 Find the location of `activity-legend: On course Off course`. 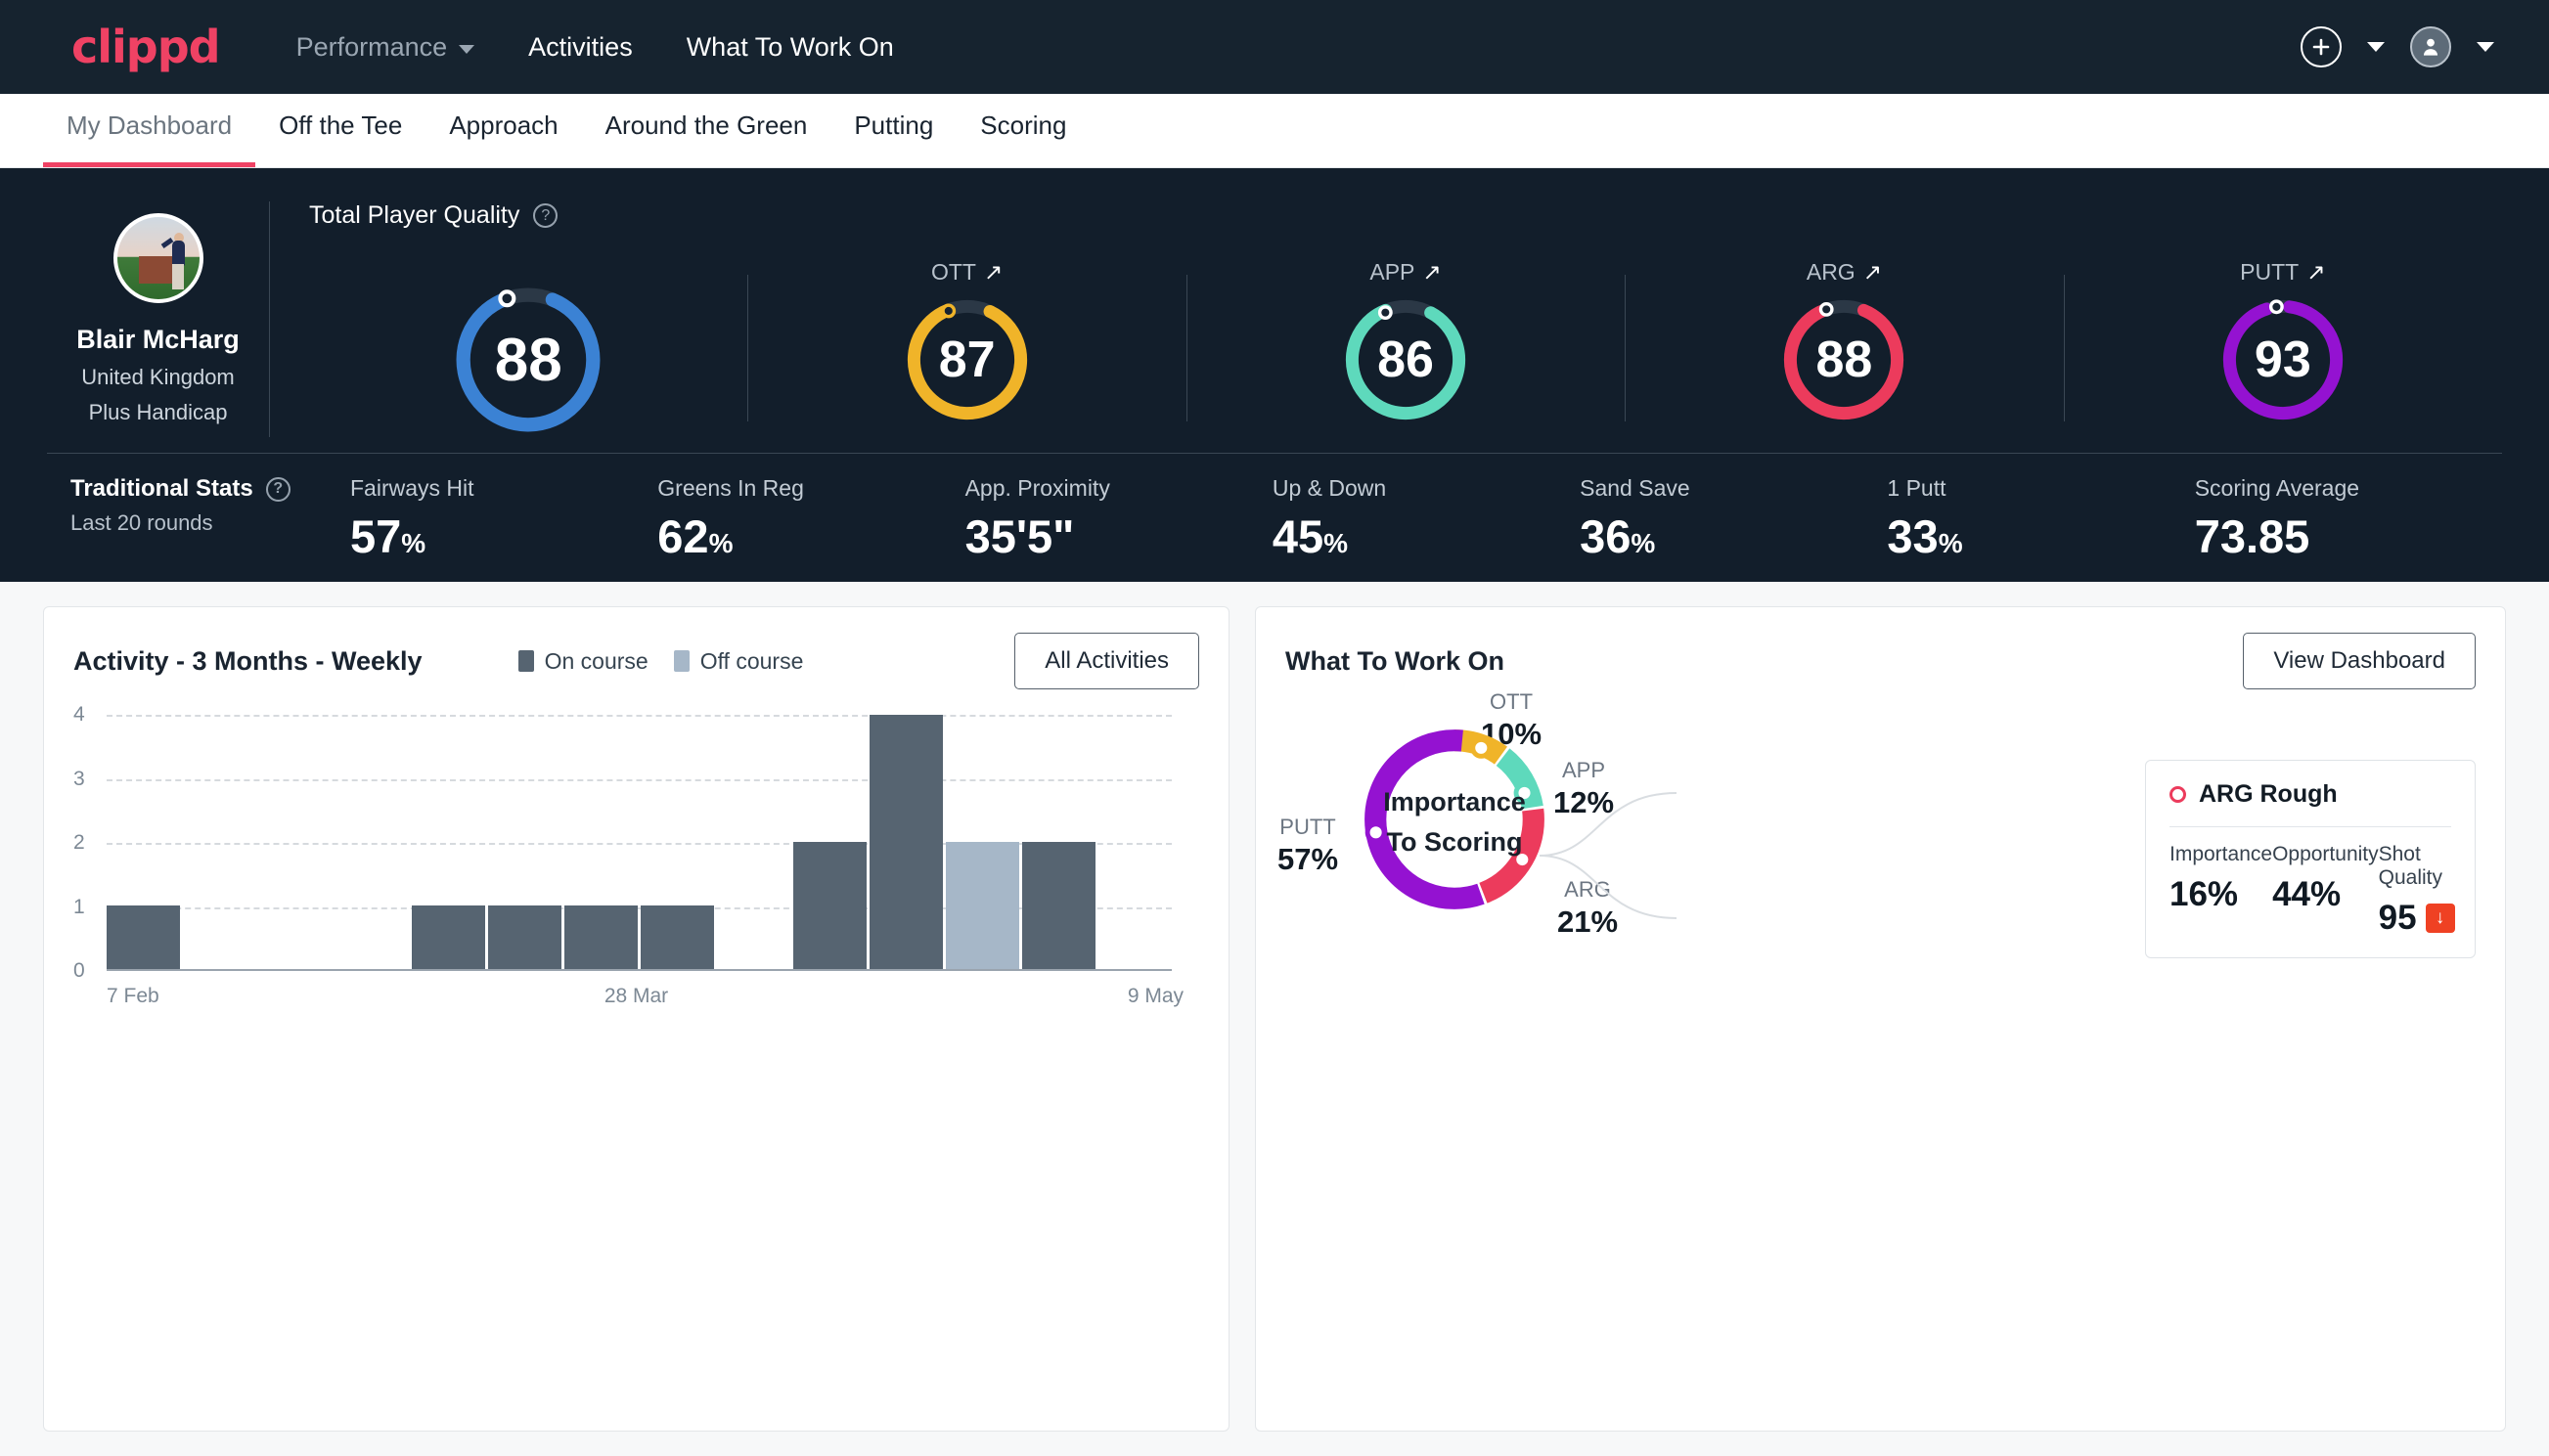

activity-legend: On course Off course is located at coordinates (660, 661).